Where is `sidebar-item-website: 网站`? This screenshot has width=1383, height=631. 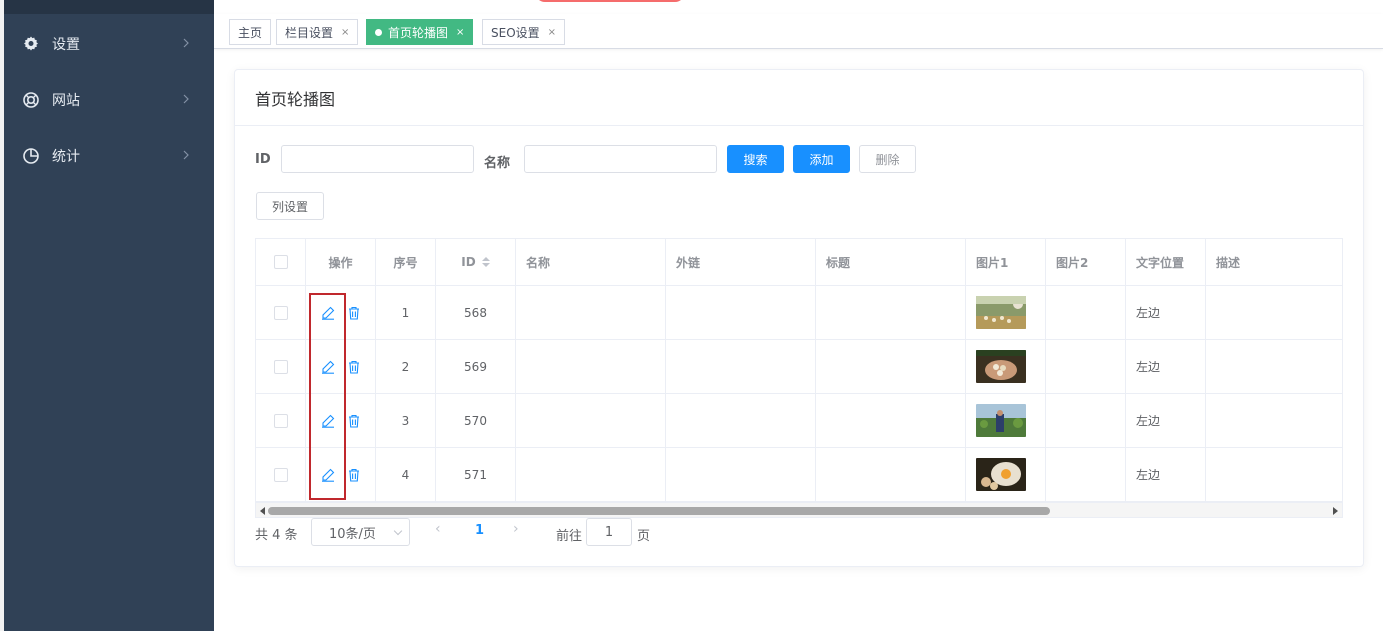
sidebar-item-website: 网站 is located at coordinates (109, 100).